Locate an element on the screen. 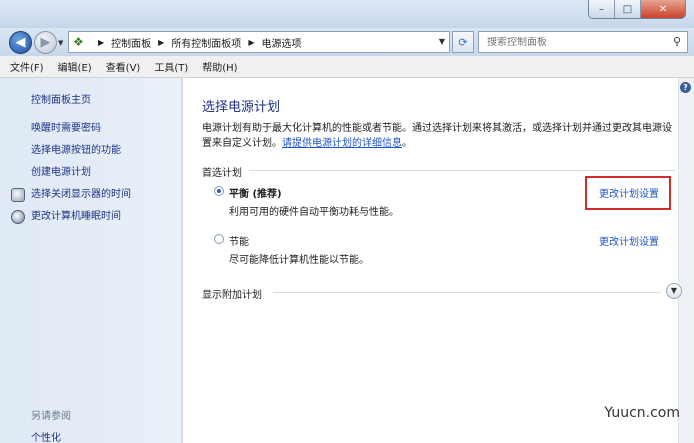  close-button: ✕ is located at coordinates (663, 9).